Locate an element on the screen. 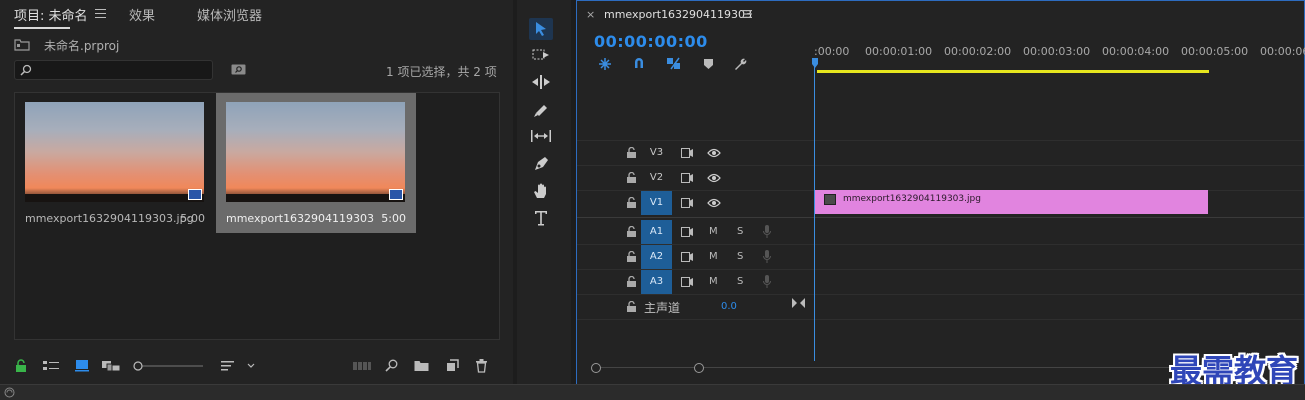  timeline-zoom-scrollbar is located at coordinates (890, 367).